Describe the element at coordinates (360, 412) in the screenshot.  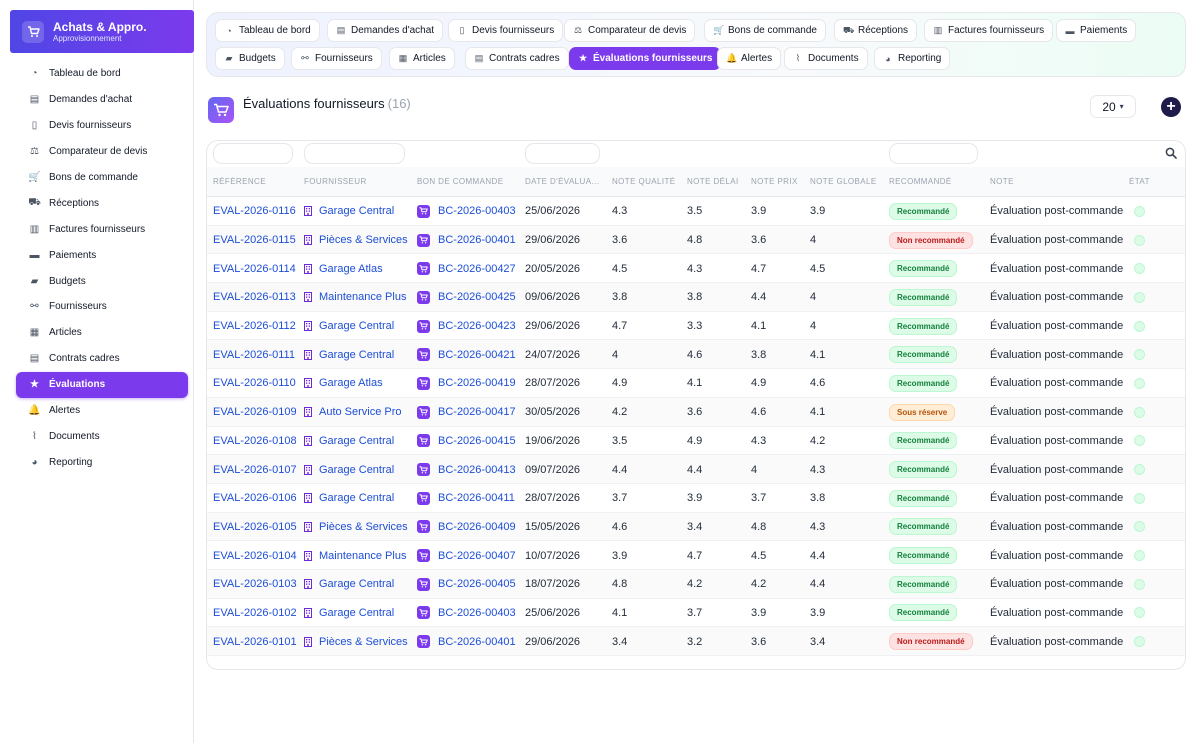
I see `supplier-link: Auto Service Pro` at that location.